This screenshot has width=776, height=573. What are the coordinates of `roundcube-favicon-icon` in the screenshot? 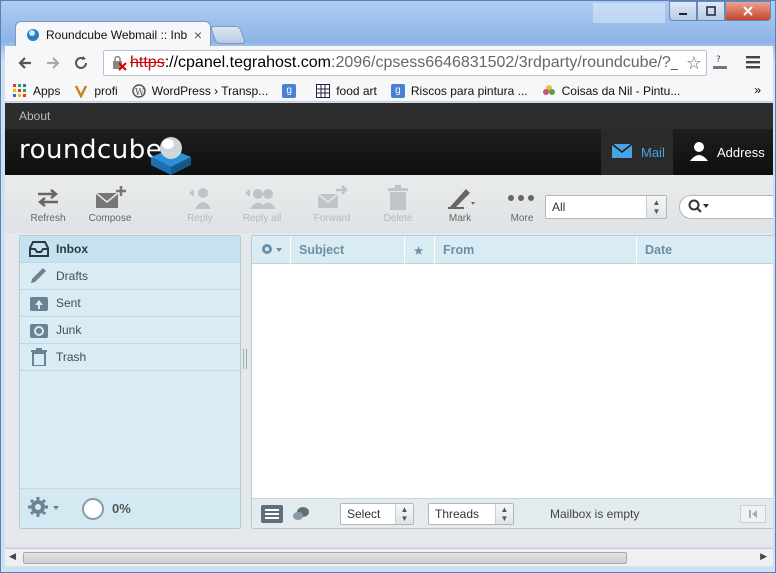 It's located at (33, 34).